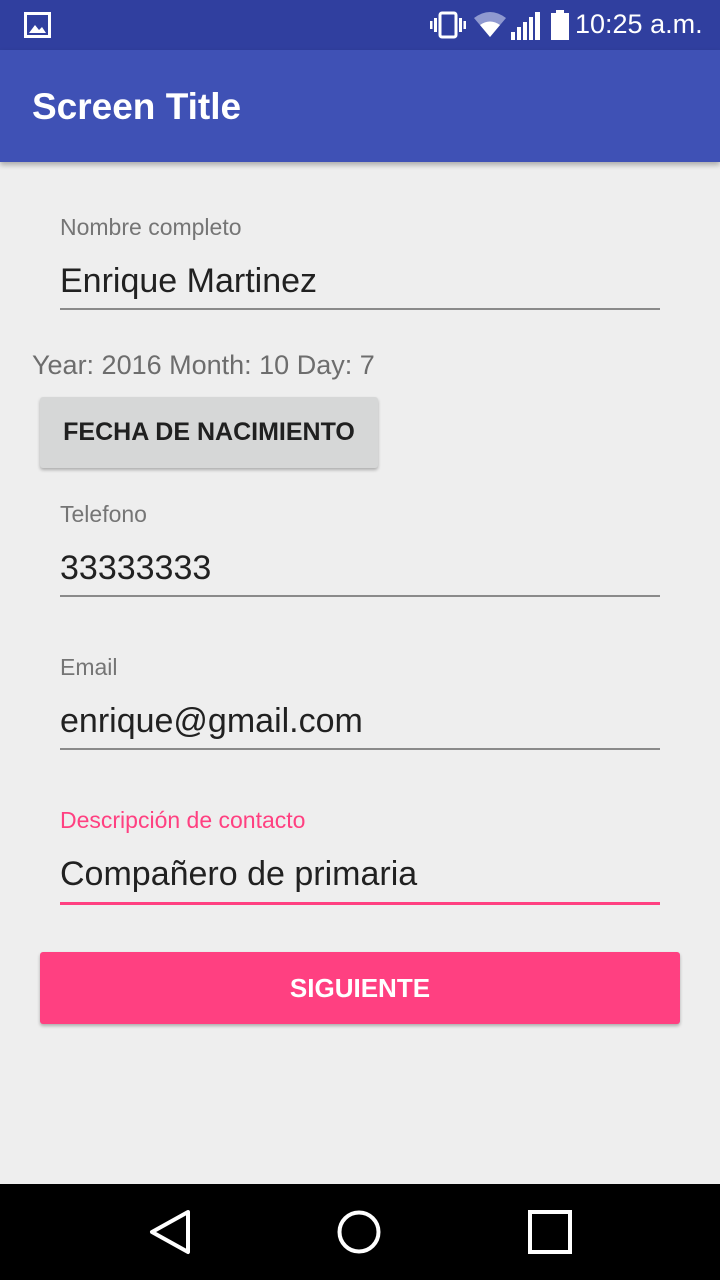  I want to click on app-bar: Screen Title, so click(360, 106).